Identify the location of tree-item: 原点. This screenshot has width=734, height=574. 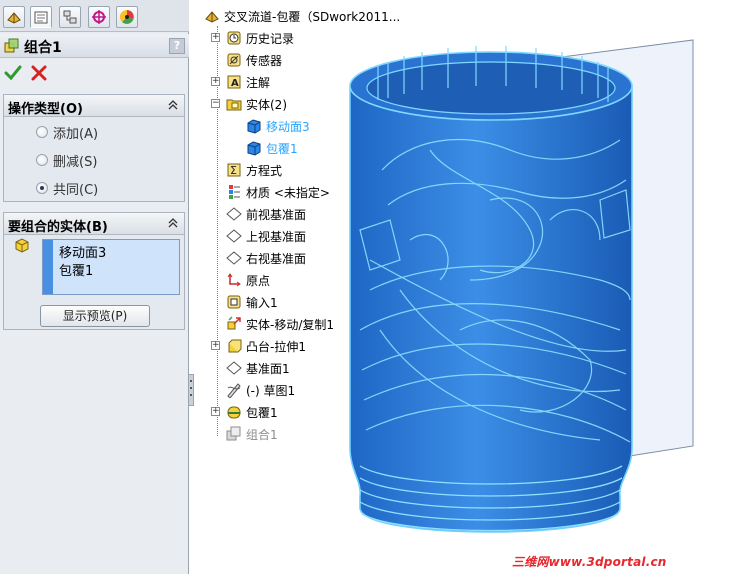
(248, 280).